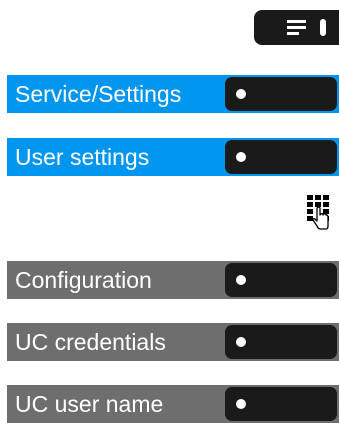  What do you see at coordinates (173, 404) in the screenshot?
I see `row-uc-user-name: UC user name` at bounding box center [173, 404].